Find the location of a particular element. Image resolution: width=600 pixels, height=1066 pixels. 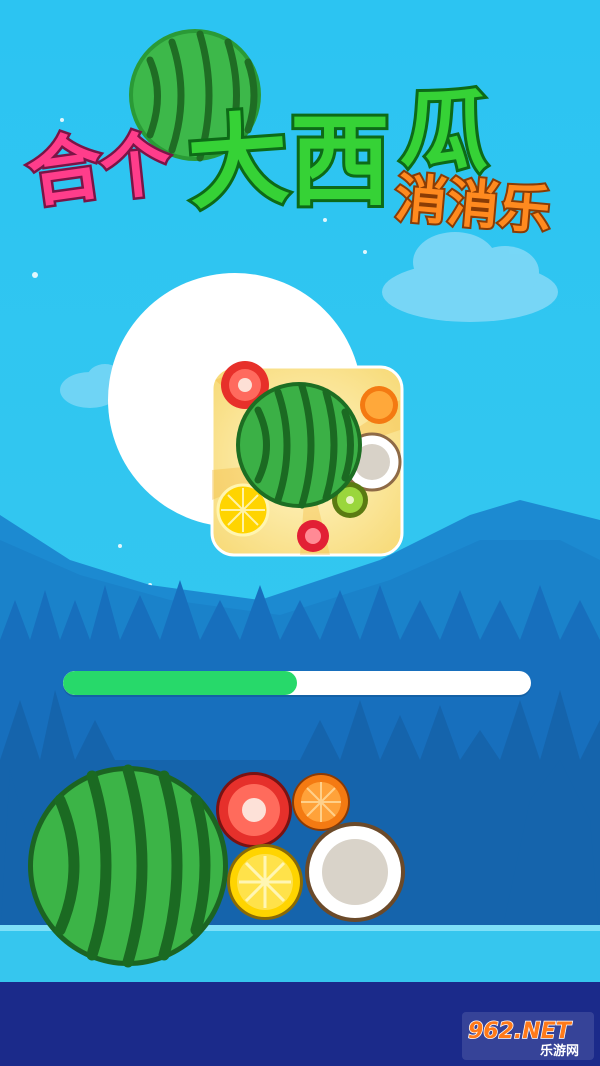

lemon-icon is located at coordinates (265, 882).